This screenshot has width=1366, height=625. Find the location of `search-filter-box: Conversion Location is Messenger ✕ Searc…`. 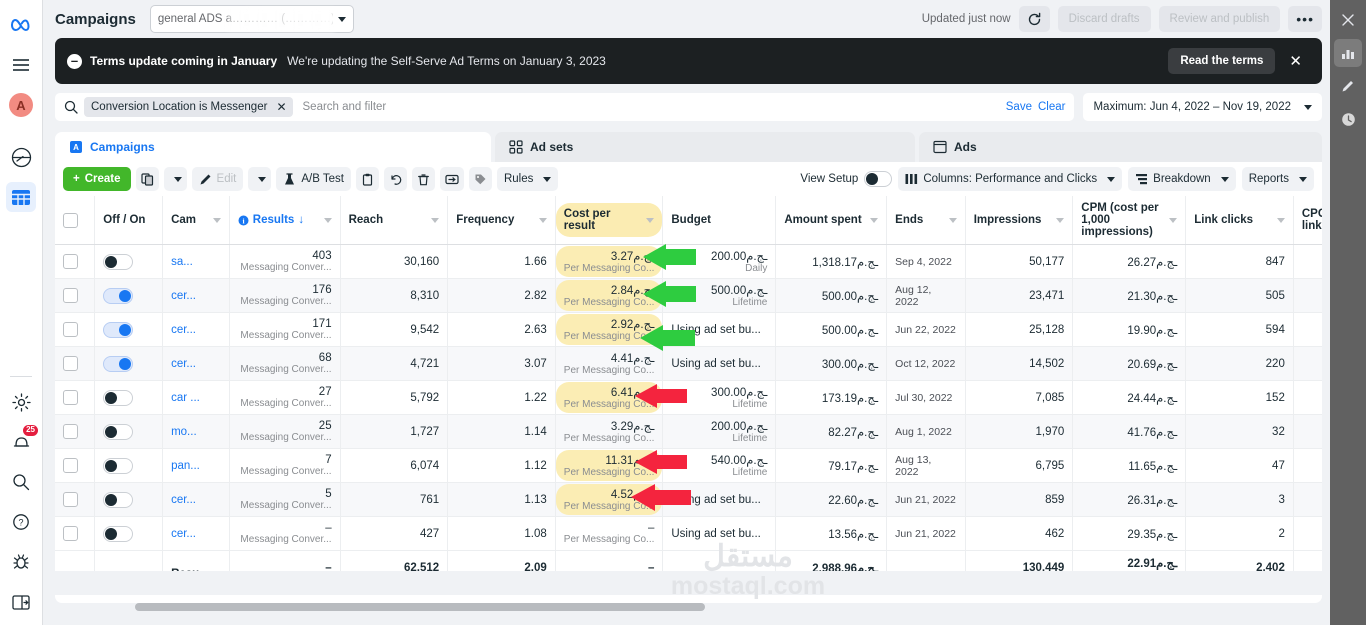

search-filter-box: Conversion Location is Messenger ✕ Searc… is located at coordinates (565, 107).